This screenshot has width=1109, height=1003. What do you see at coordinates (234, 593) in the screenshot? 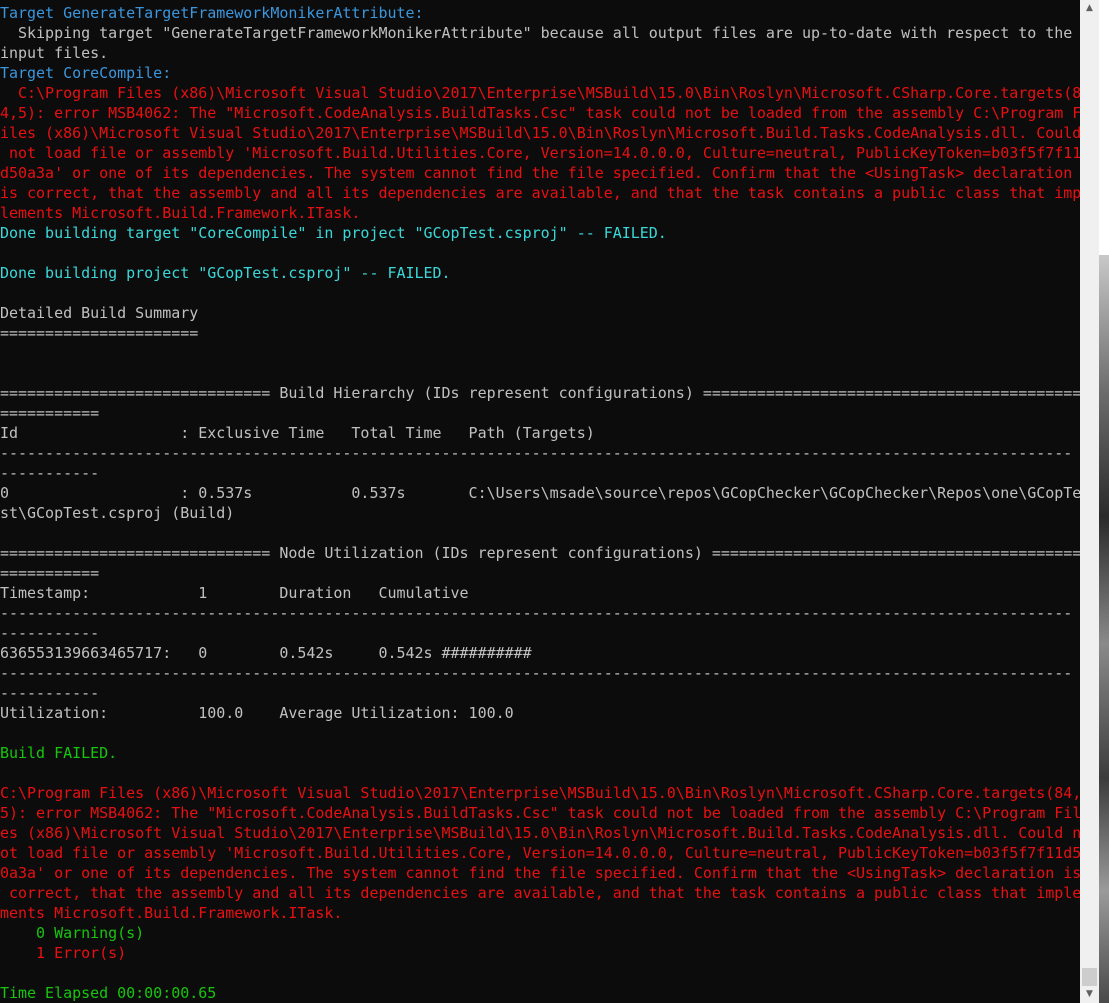
I see `console-line: Timestamp: 1 Duration Cumulative` at bounding box center [234, 593].